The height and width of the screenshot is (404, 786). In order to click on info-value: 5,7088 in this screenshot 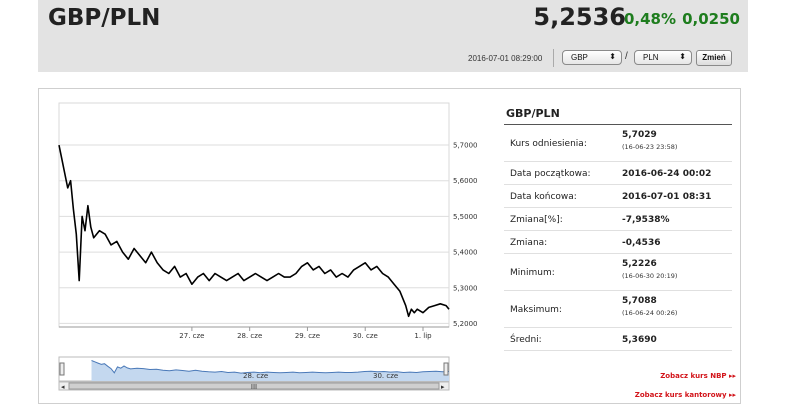, I will do `click(639, 301)`.